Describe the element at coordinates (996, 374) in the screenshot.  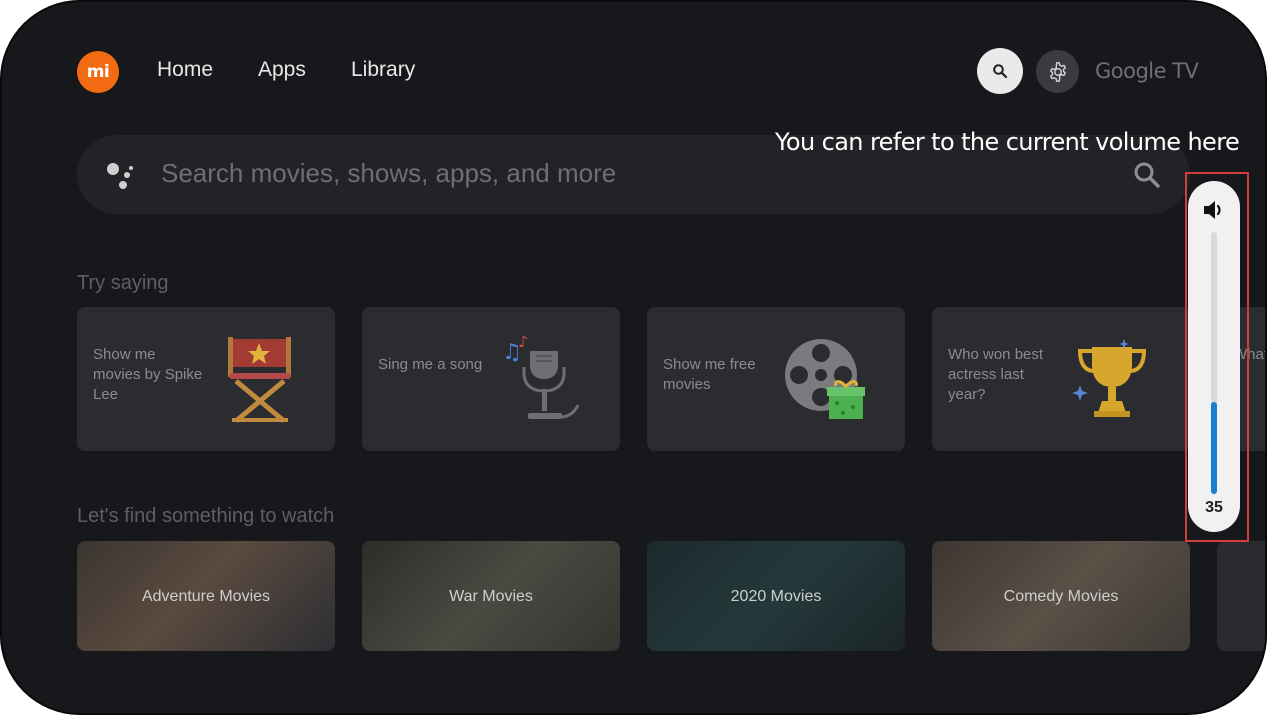
I see `suggestion-text: Who won best actress last year?` at that location.